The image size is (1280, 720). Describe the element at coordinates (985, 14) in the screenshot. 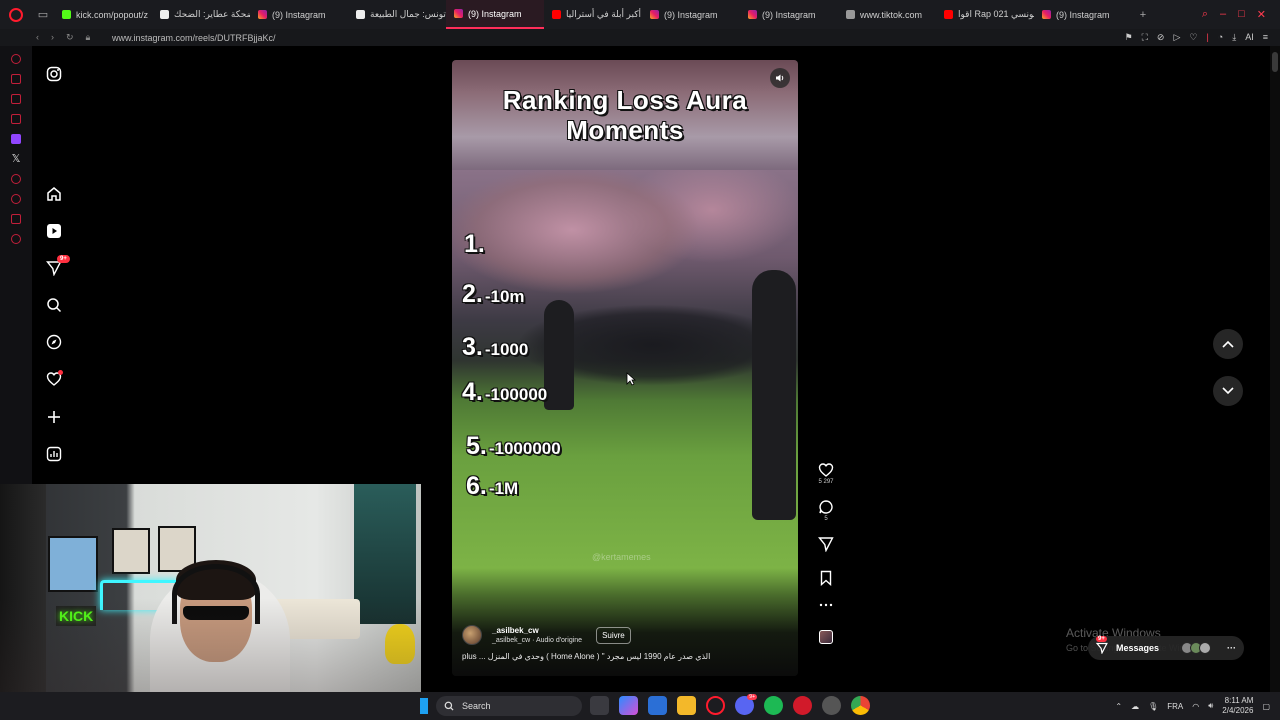

I see `browser-tab: اقوا Rap تونسي 021` at that location.